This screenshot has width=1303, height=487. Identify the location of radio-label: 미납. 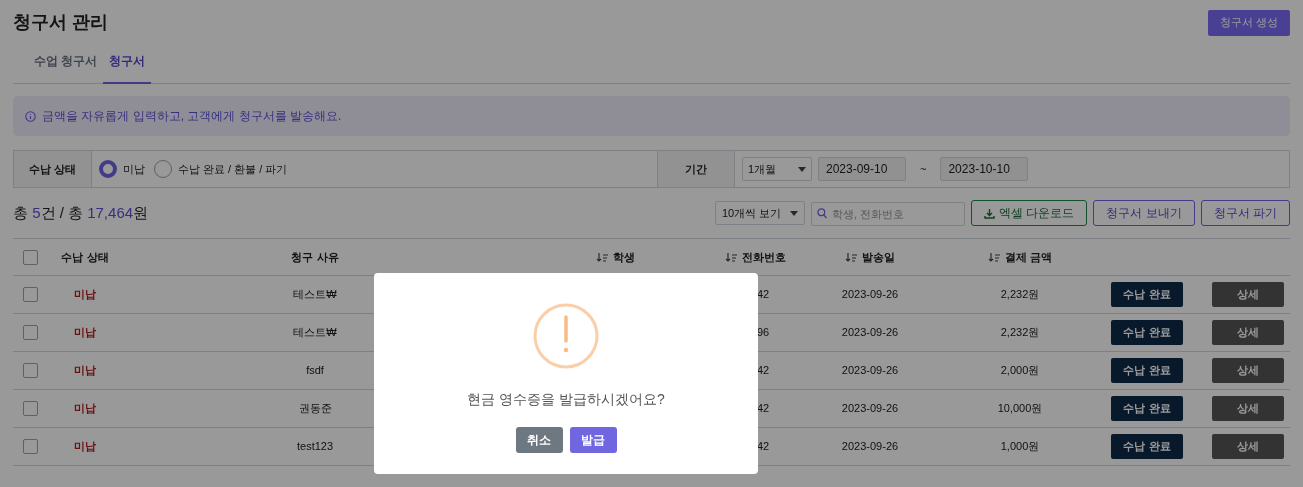
(134, 169).